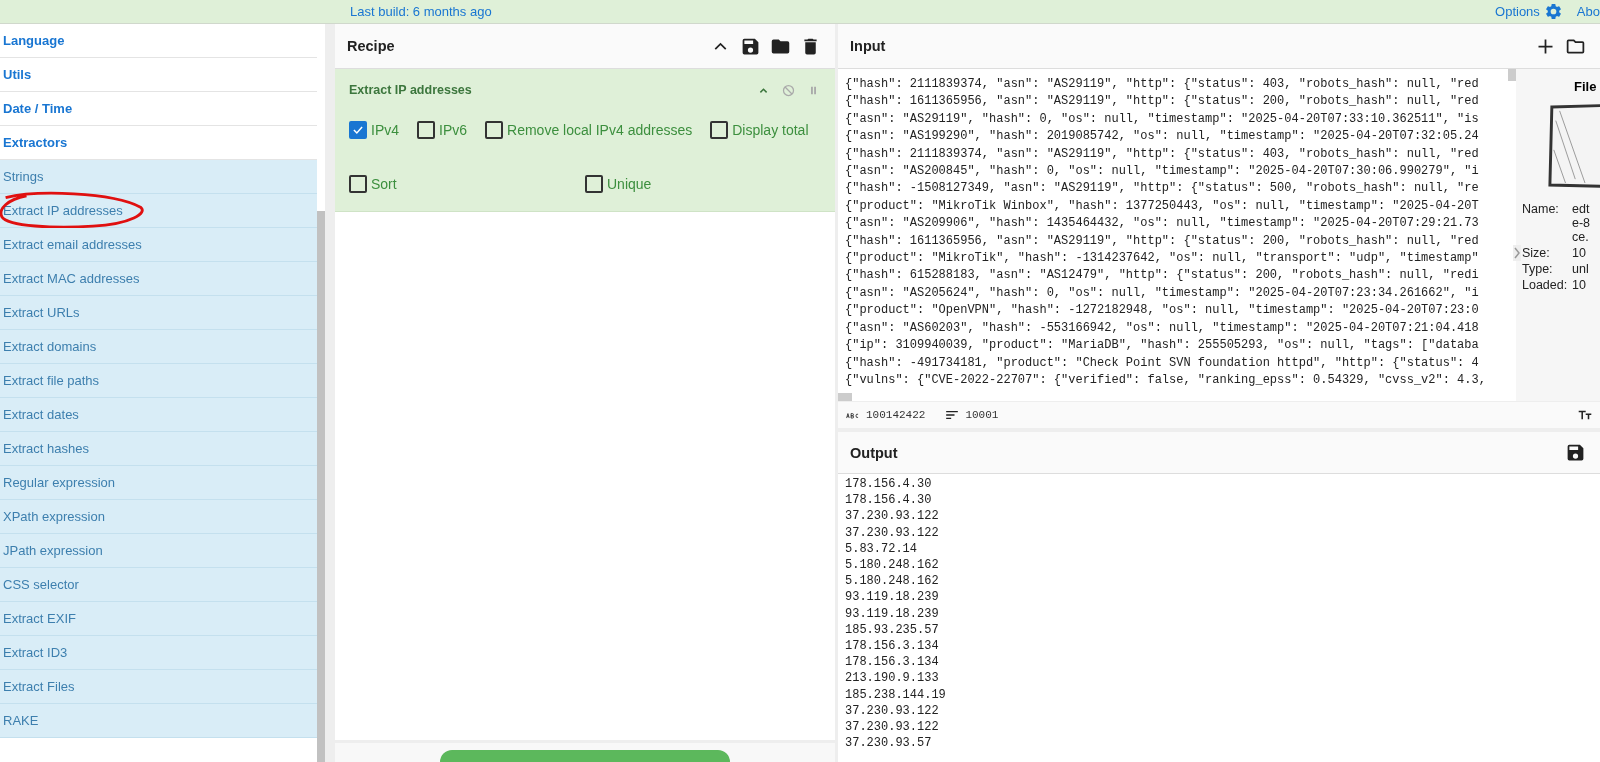 This screenshot has width=1600, height=762. Describe the element at coordinates (1585, 415) in the screenshot. I see `text-size-icon` at that location.